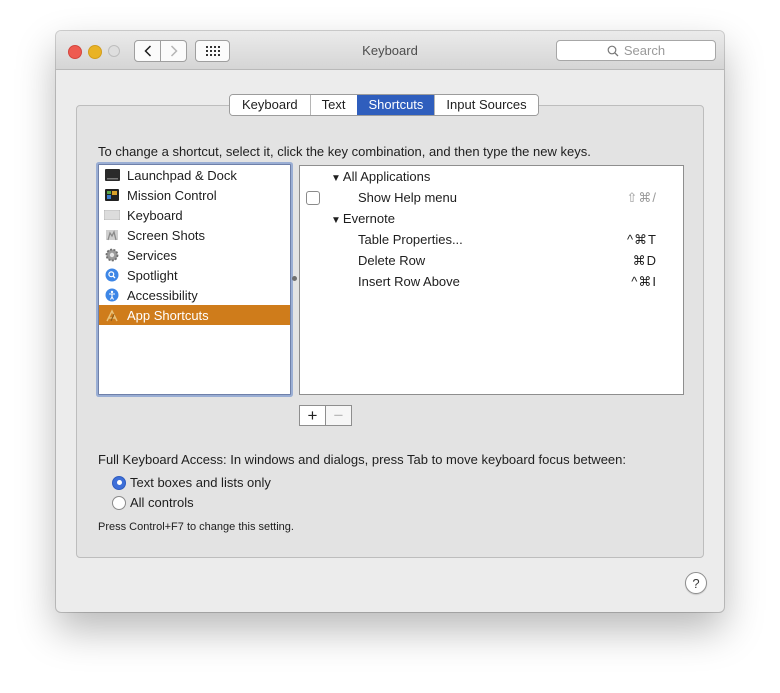 This screenshot has height=693, width=780. Describe the element at coordinates (112, 235) in the screenshot. I see `screenshot-icon` at that location.